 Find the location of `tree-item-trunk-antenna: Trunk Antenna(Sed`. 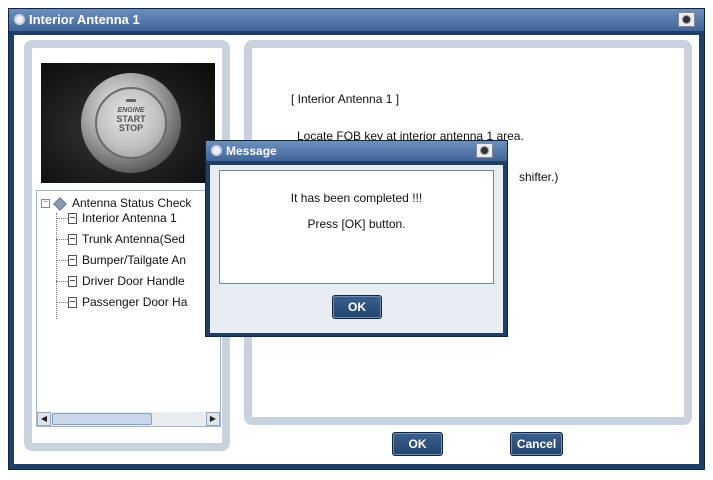

tree-item-trunk-antenna: Trunk Antenna(Sed is located at coordinates (120, 239).